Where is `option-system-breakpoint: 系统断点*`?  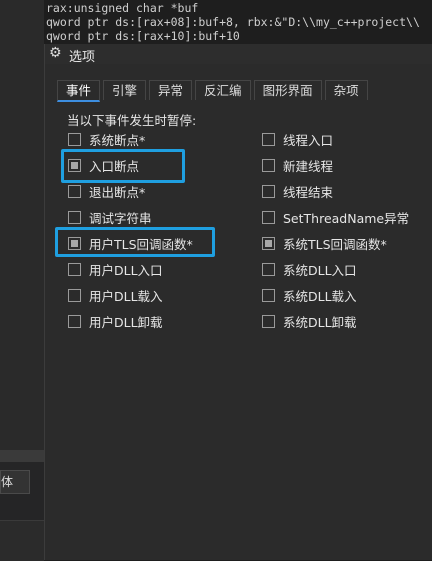 option-system-breakpoint: 系统断点* is located at coordinates (106, 139).